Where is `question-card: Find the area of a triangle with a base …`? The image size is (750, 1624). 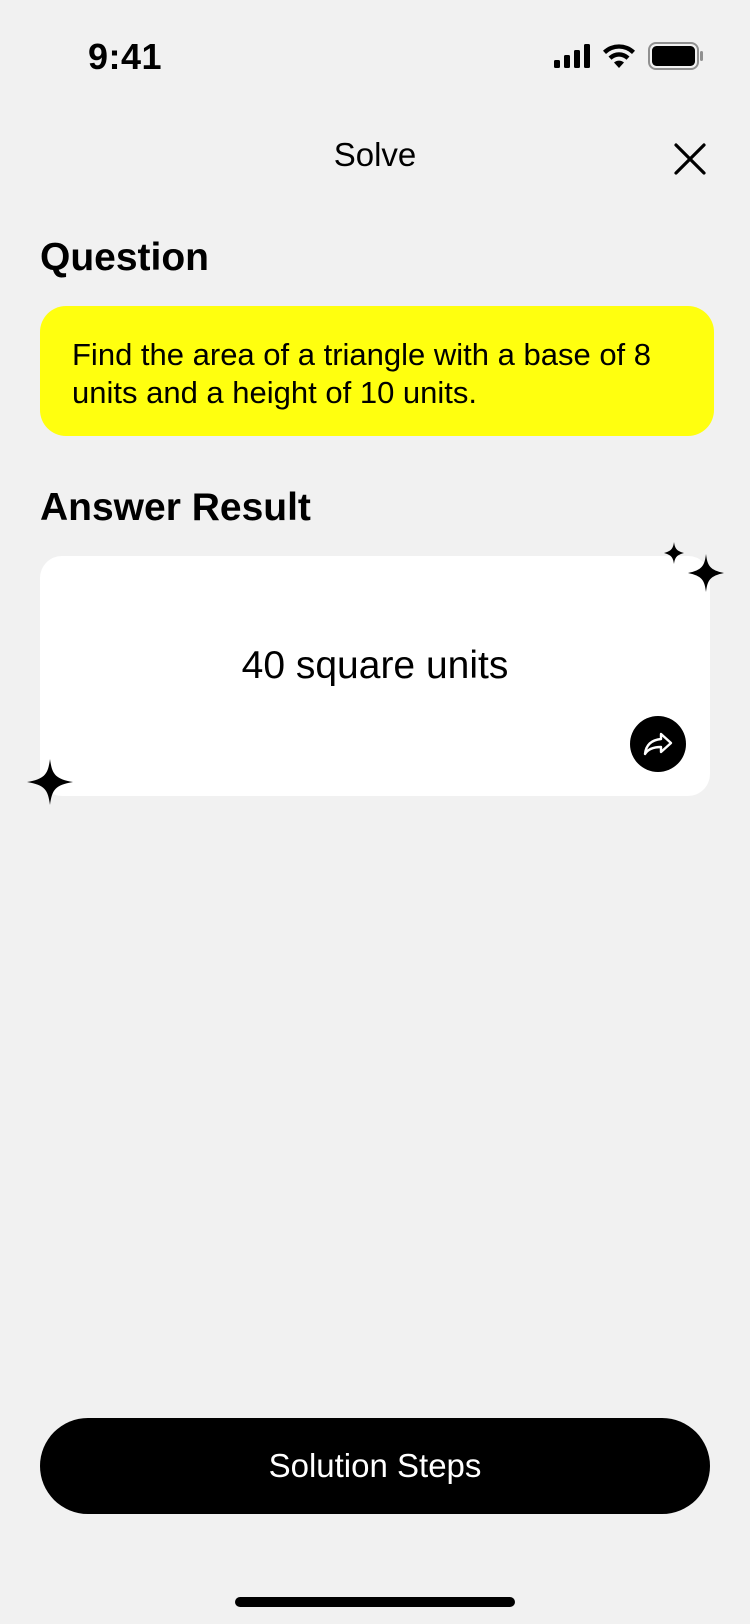 question-card: Find the area of a triangle with a base … is located at coordinates (377, 371).